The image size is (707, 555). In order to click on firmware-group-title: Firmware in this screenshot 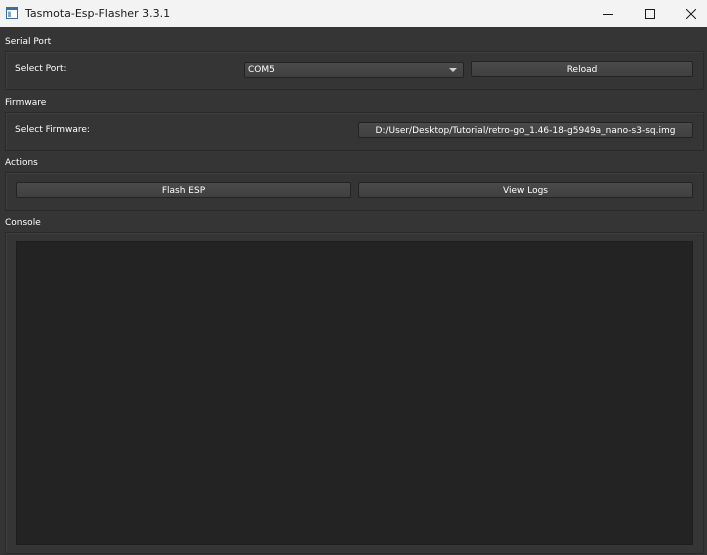, I will do `click(26, 103)`.